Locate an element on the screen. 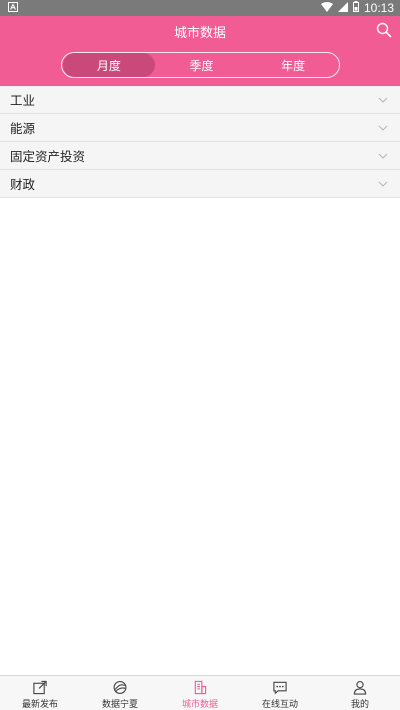 The height and width of the screenshot is (710, 400). segment-yearly: 年度 is located at coordinates (293, 65).